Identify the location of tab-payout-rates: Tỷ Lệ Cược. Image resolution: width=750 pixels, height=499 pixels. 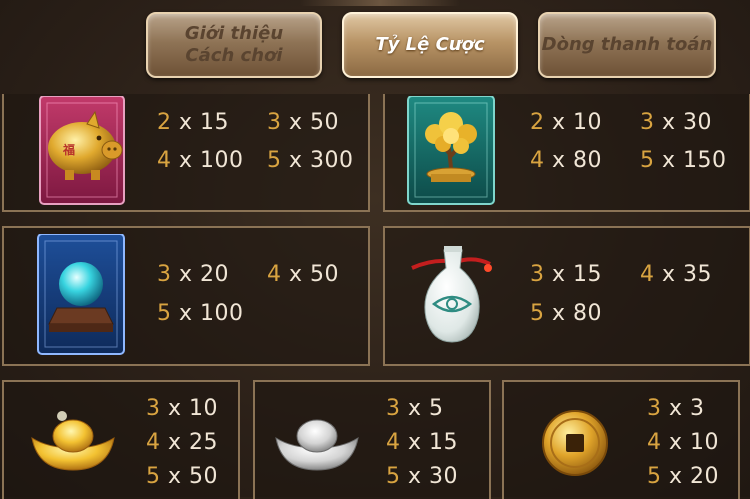
(430, 45).